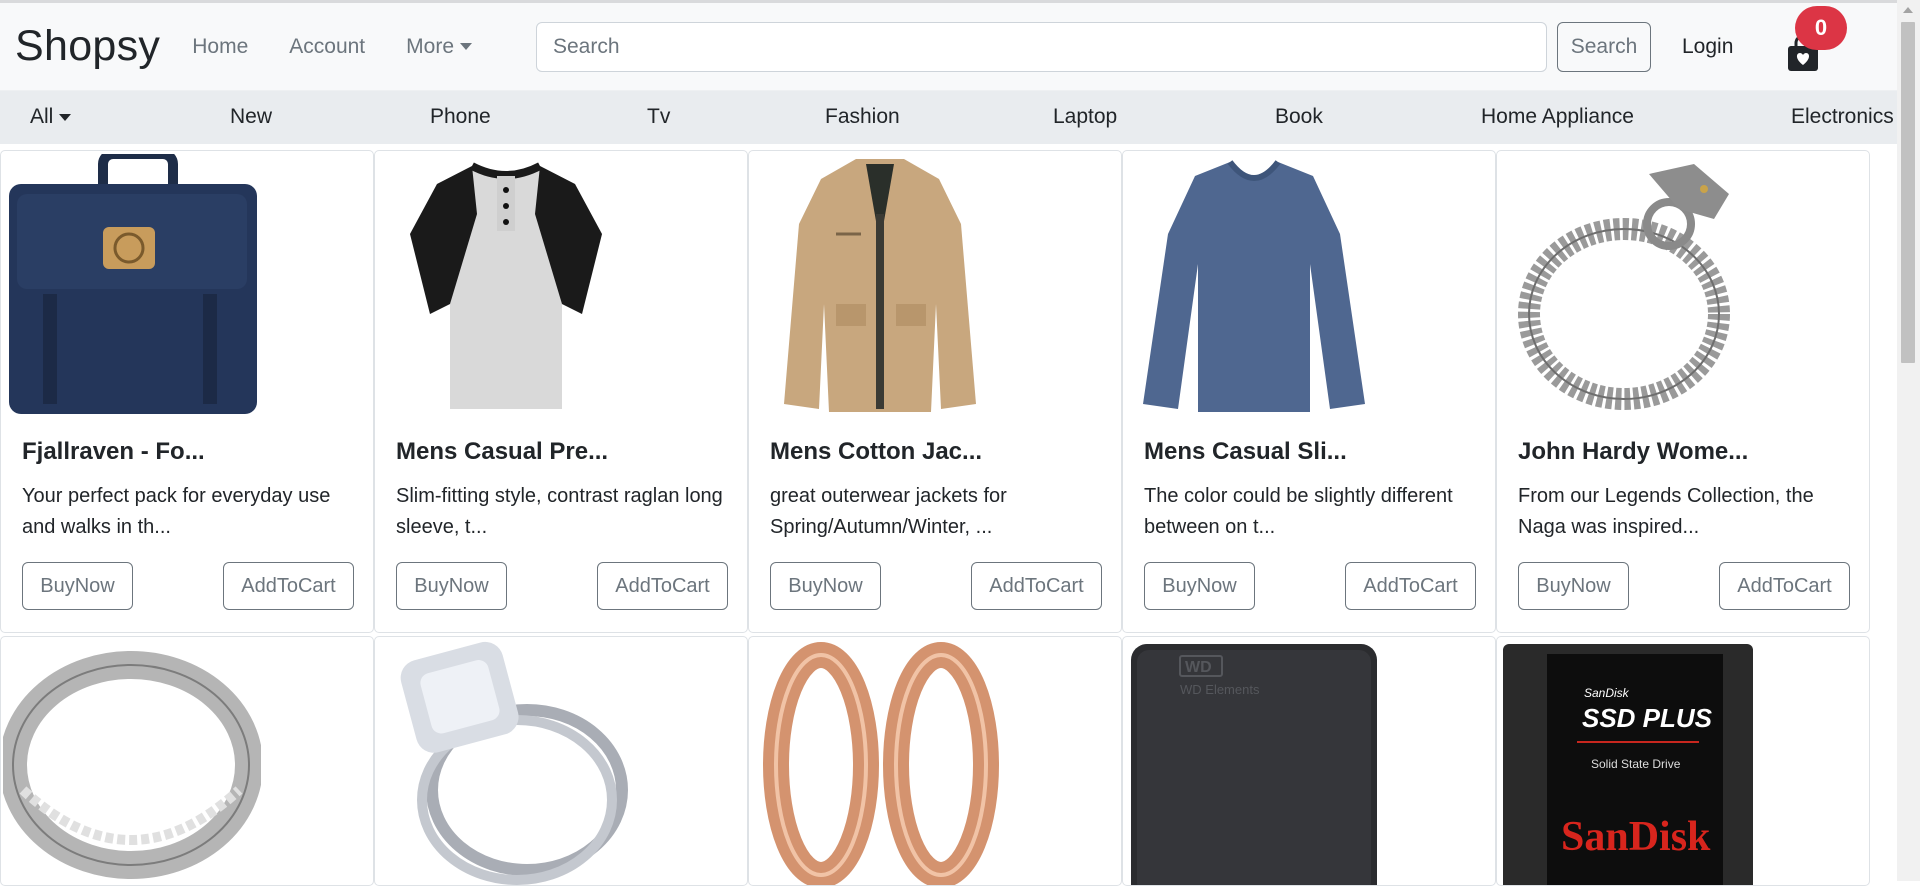  Describe the element at coordinates (220, 47) in the screenshot. I see `nav-home: Home` at that location.